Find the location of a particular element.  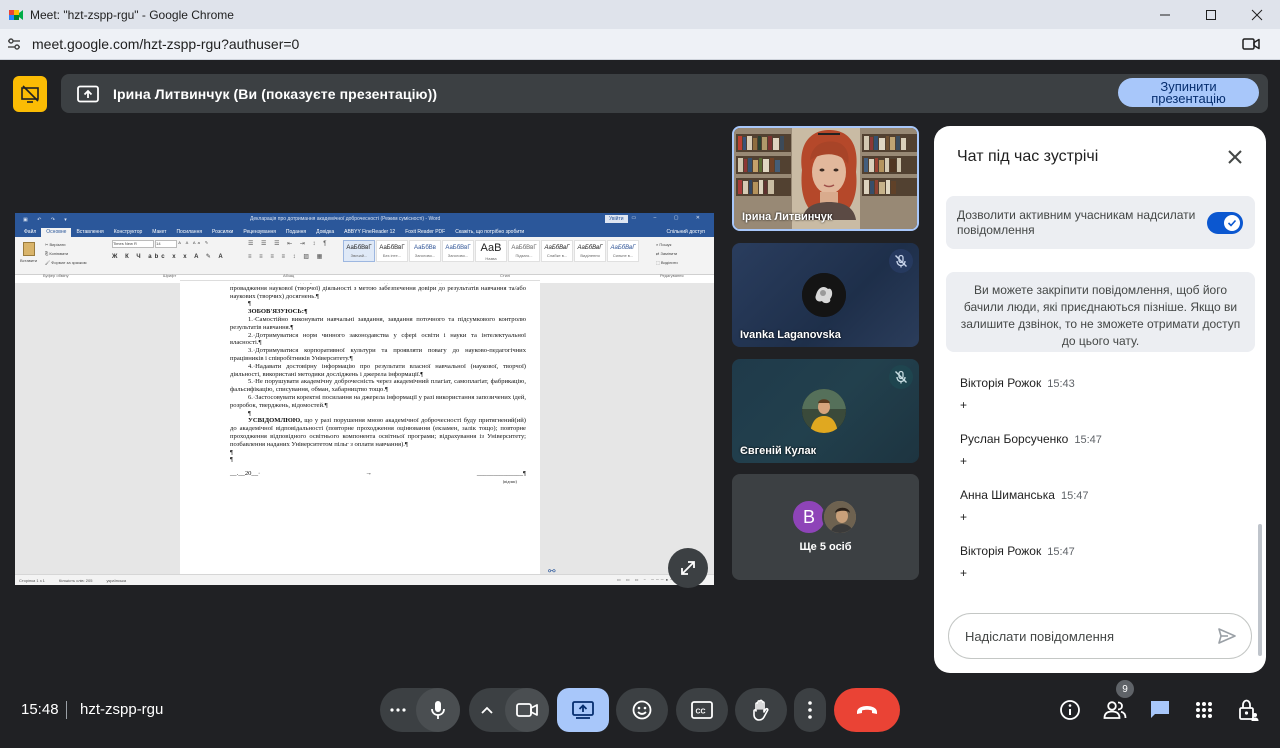

captions-button: CC is located at coordinates (702, 710).